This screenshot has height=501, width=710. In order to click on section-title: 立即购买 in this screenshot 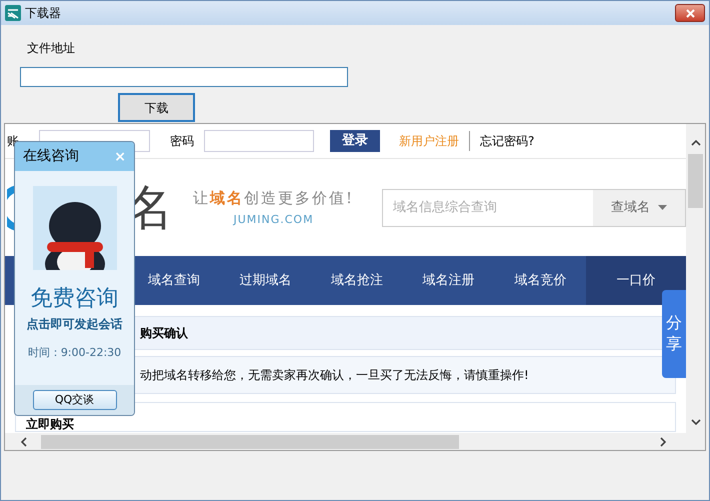, I will do `click(50, 424)`.